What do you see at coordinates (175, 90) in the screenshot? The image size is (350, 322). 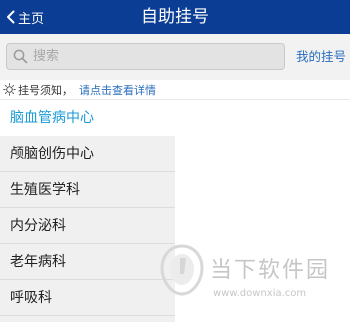 I see `notice-bar: 挂号须知， 请点击查看详情` at bounding box center [175, 90].